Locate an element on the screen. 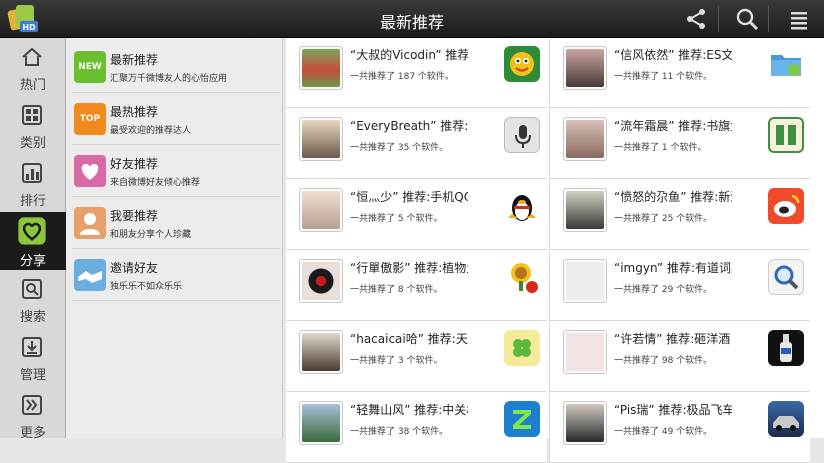 Image resolution: width=824 pixels, height=463 pixels. recommendation-card: “愤怒的尕鱼” 推荐:新浪微博 一共推荐了 25 个软件。 is located at coordinates (679, 215).